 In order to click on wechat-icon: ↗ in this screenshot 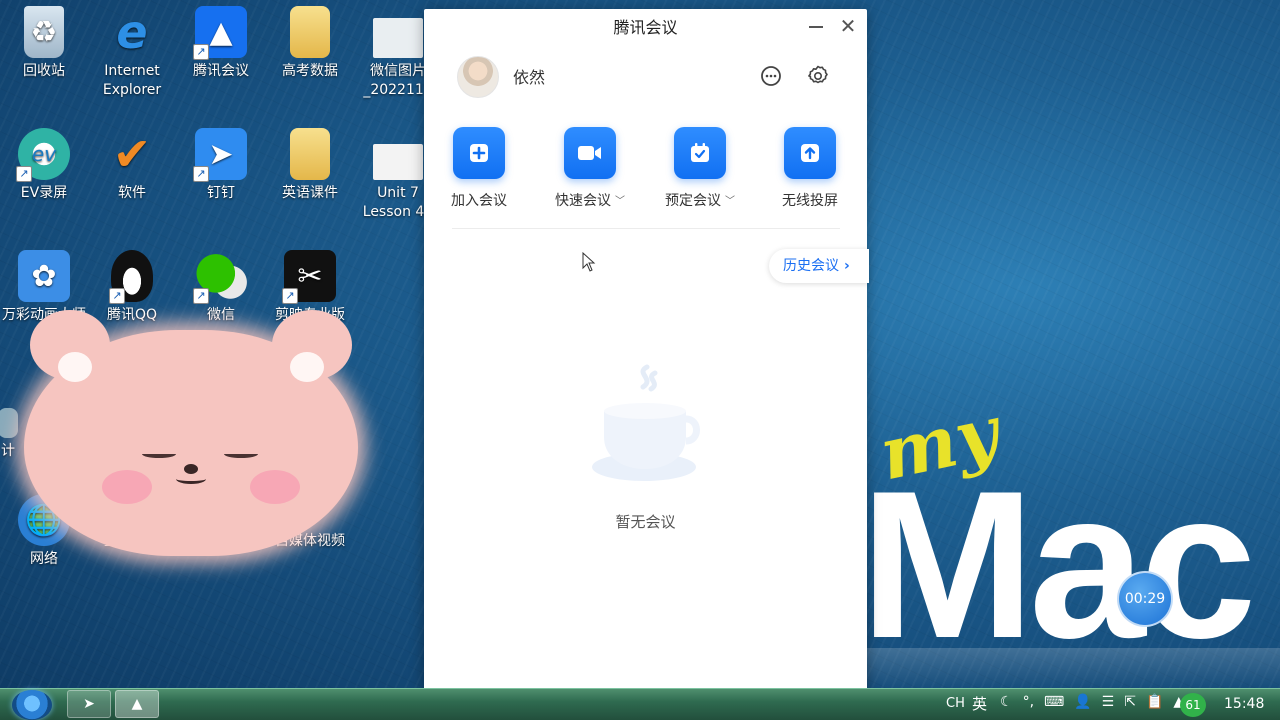, I will do `click(220, 277)`.